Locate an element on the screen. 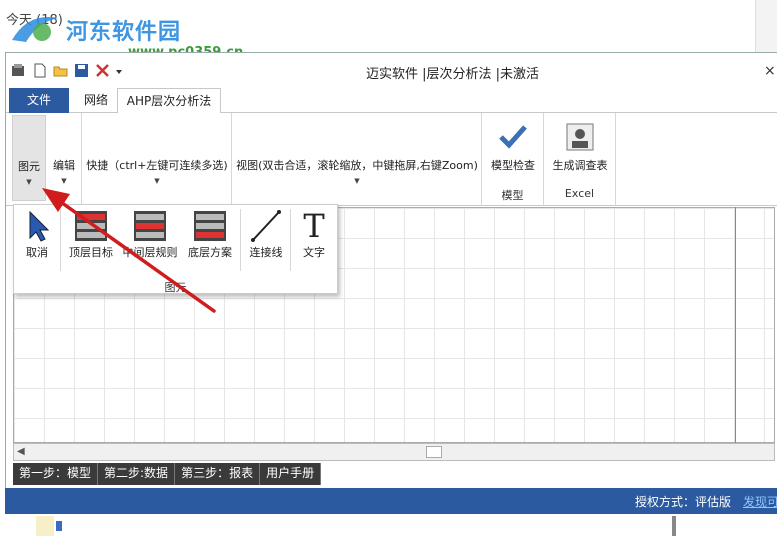  step-model-tab: 第一步：模型 is located at coordinates (56, 474).